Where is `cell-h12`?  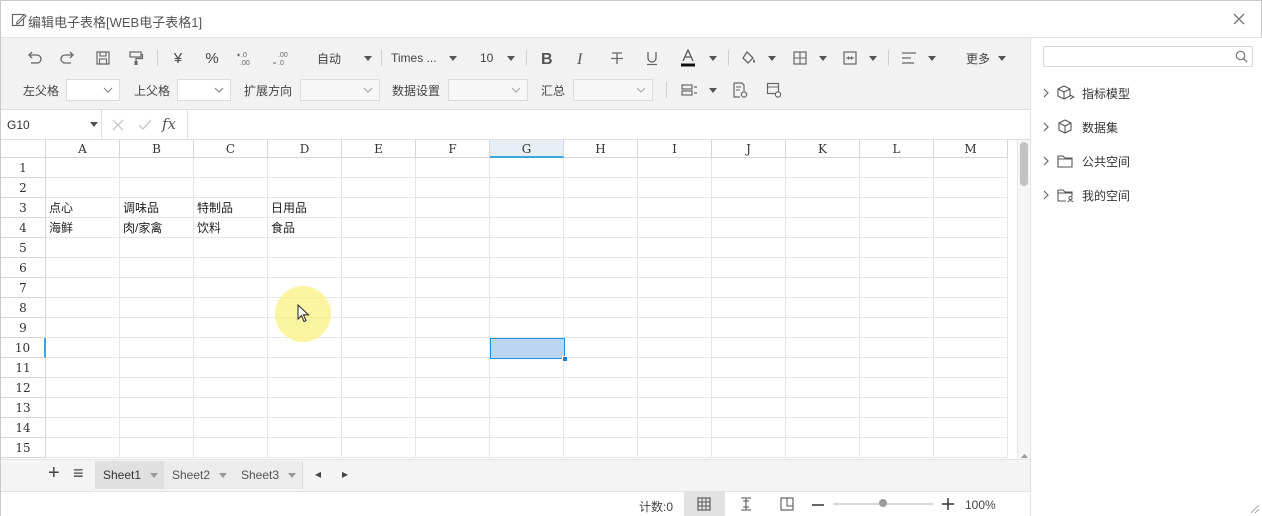
cell-h12 is located at coordinates (601, 388).